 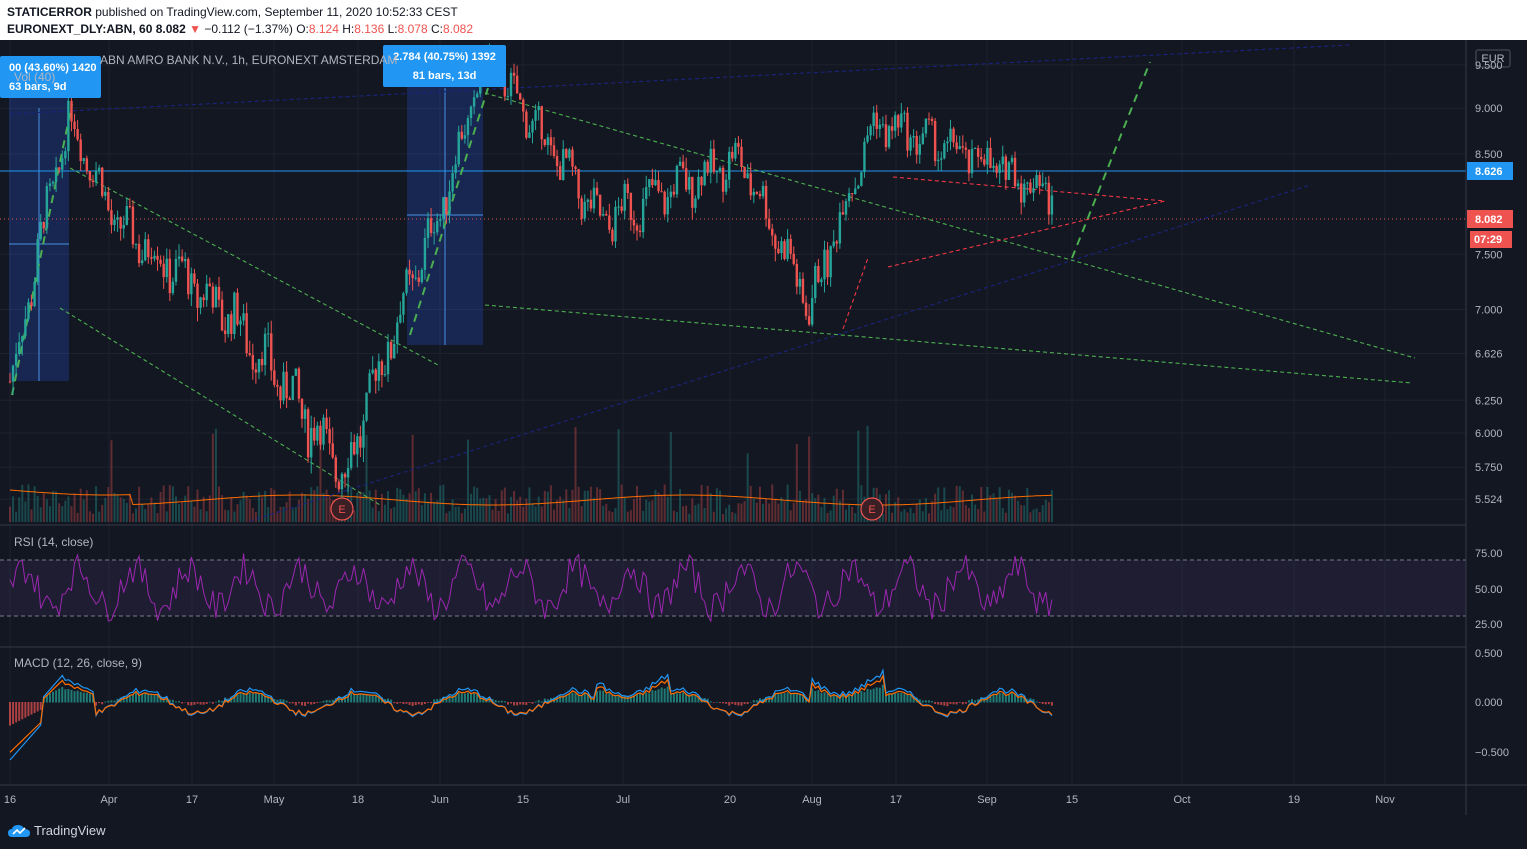 I want to click on measure-label-2: 2.784 (40.75%) 1392 81 bars, 13d, so click(x=444, y=66).